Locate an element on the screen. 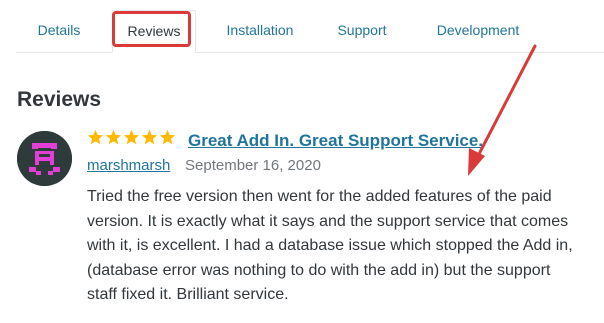  tab-support: Support is located at coordinates (362, 31).